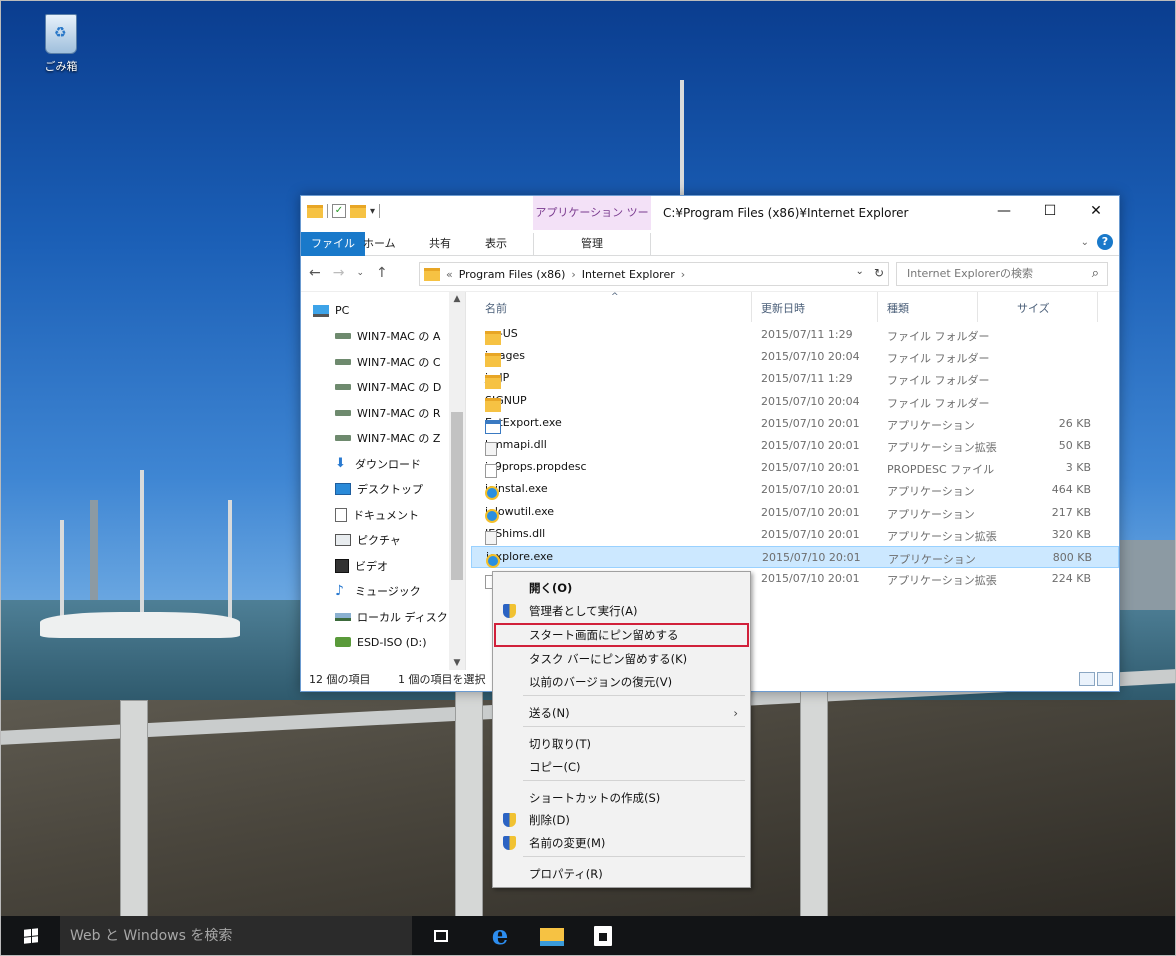 This screenshot has width=1176, height=956. I want to click on context-menu-item: ショートカットの作成(S), so click(621, 798).